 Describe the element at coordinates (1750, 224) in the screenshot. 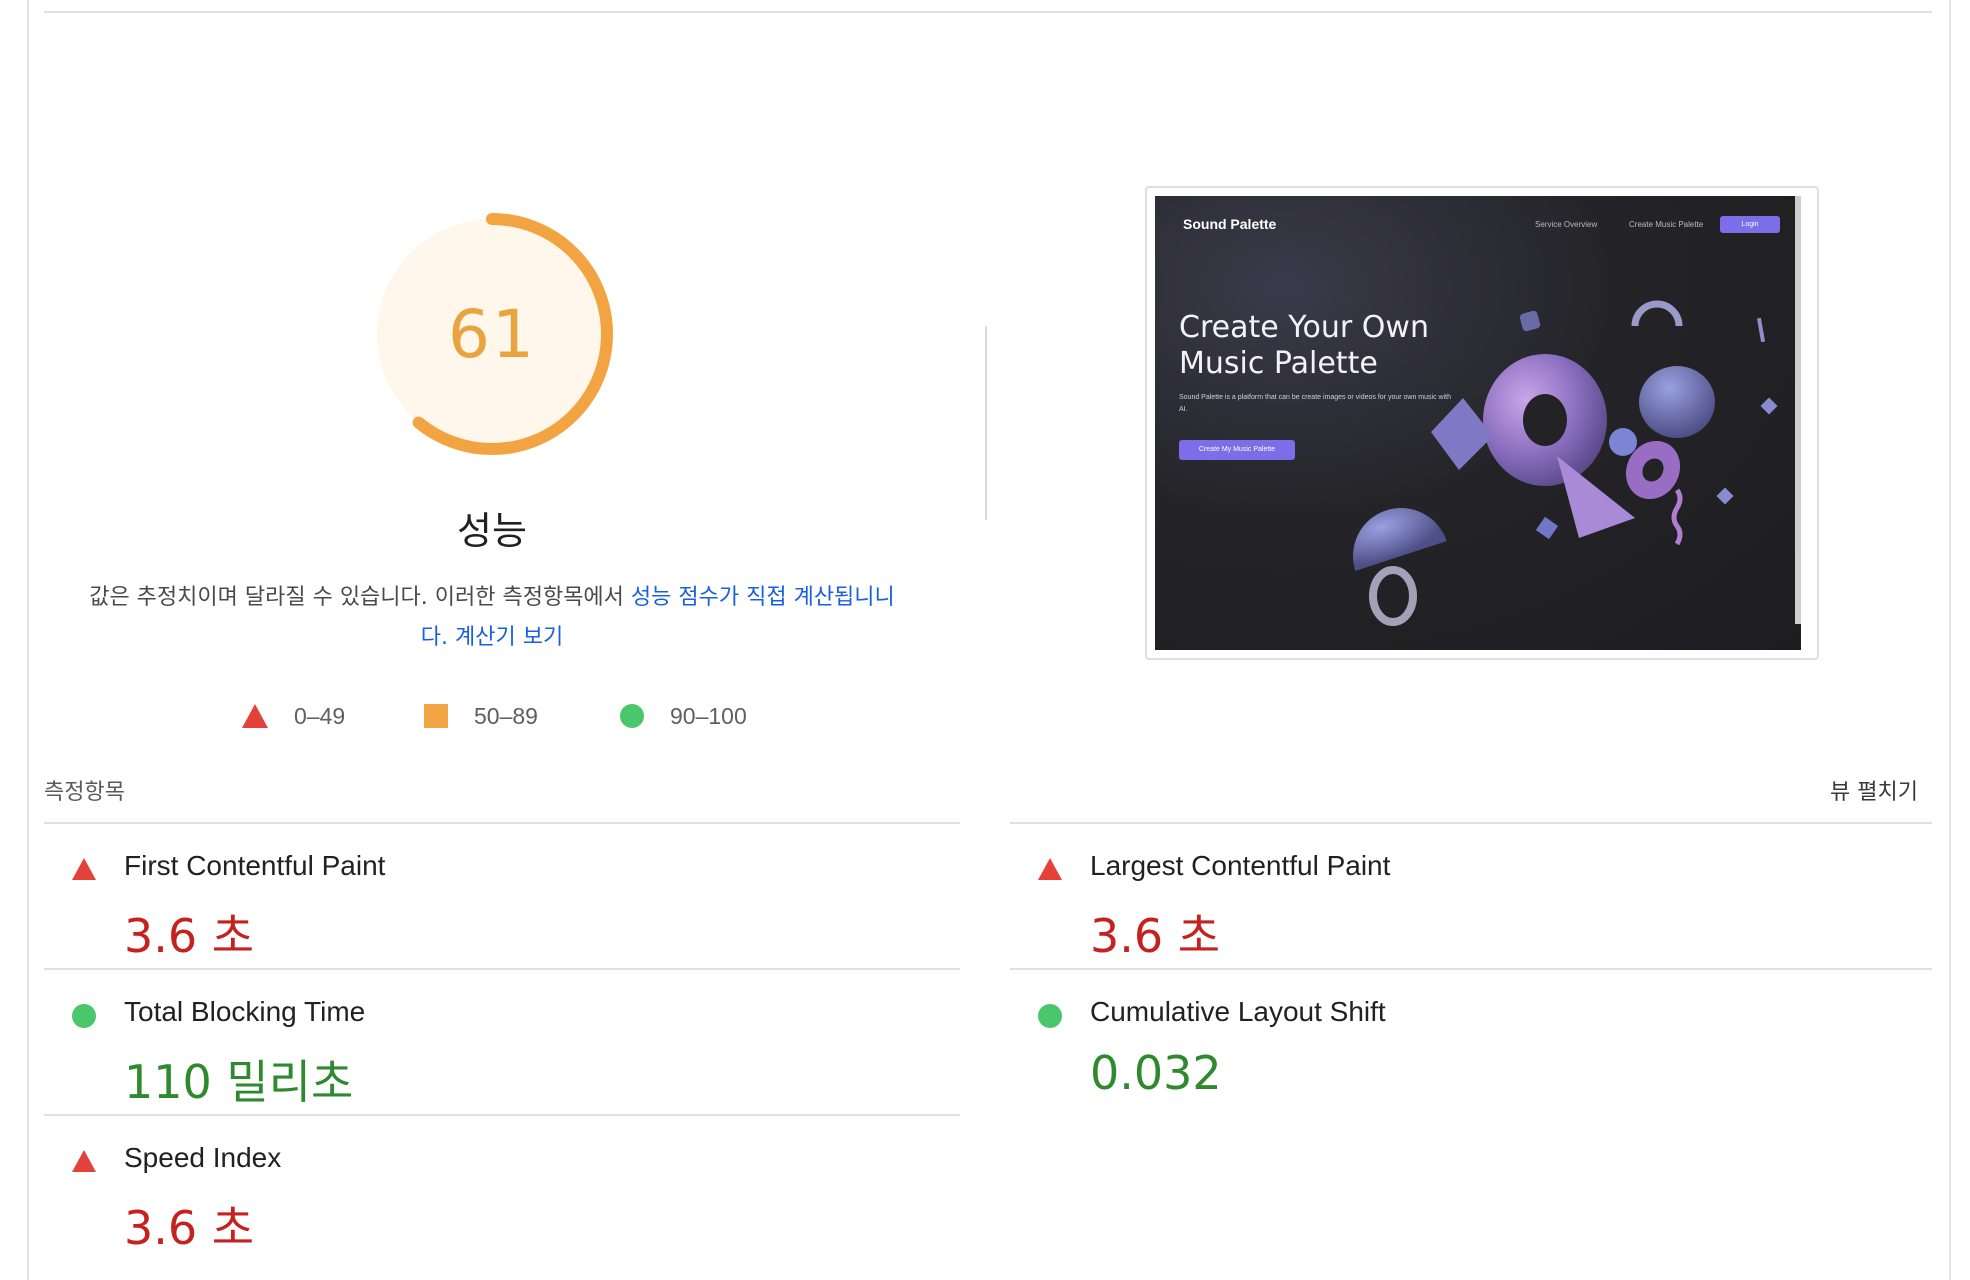

I see `screenshot-login-button: Login` at that location.